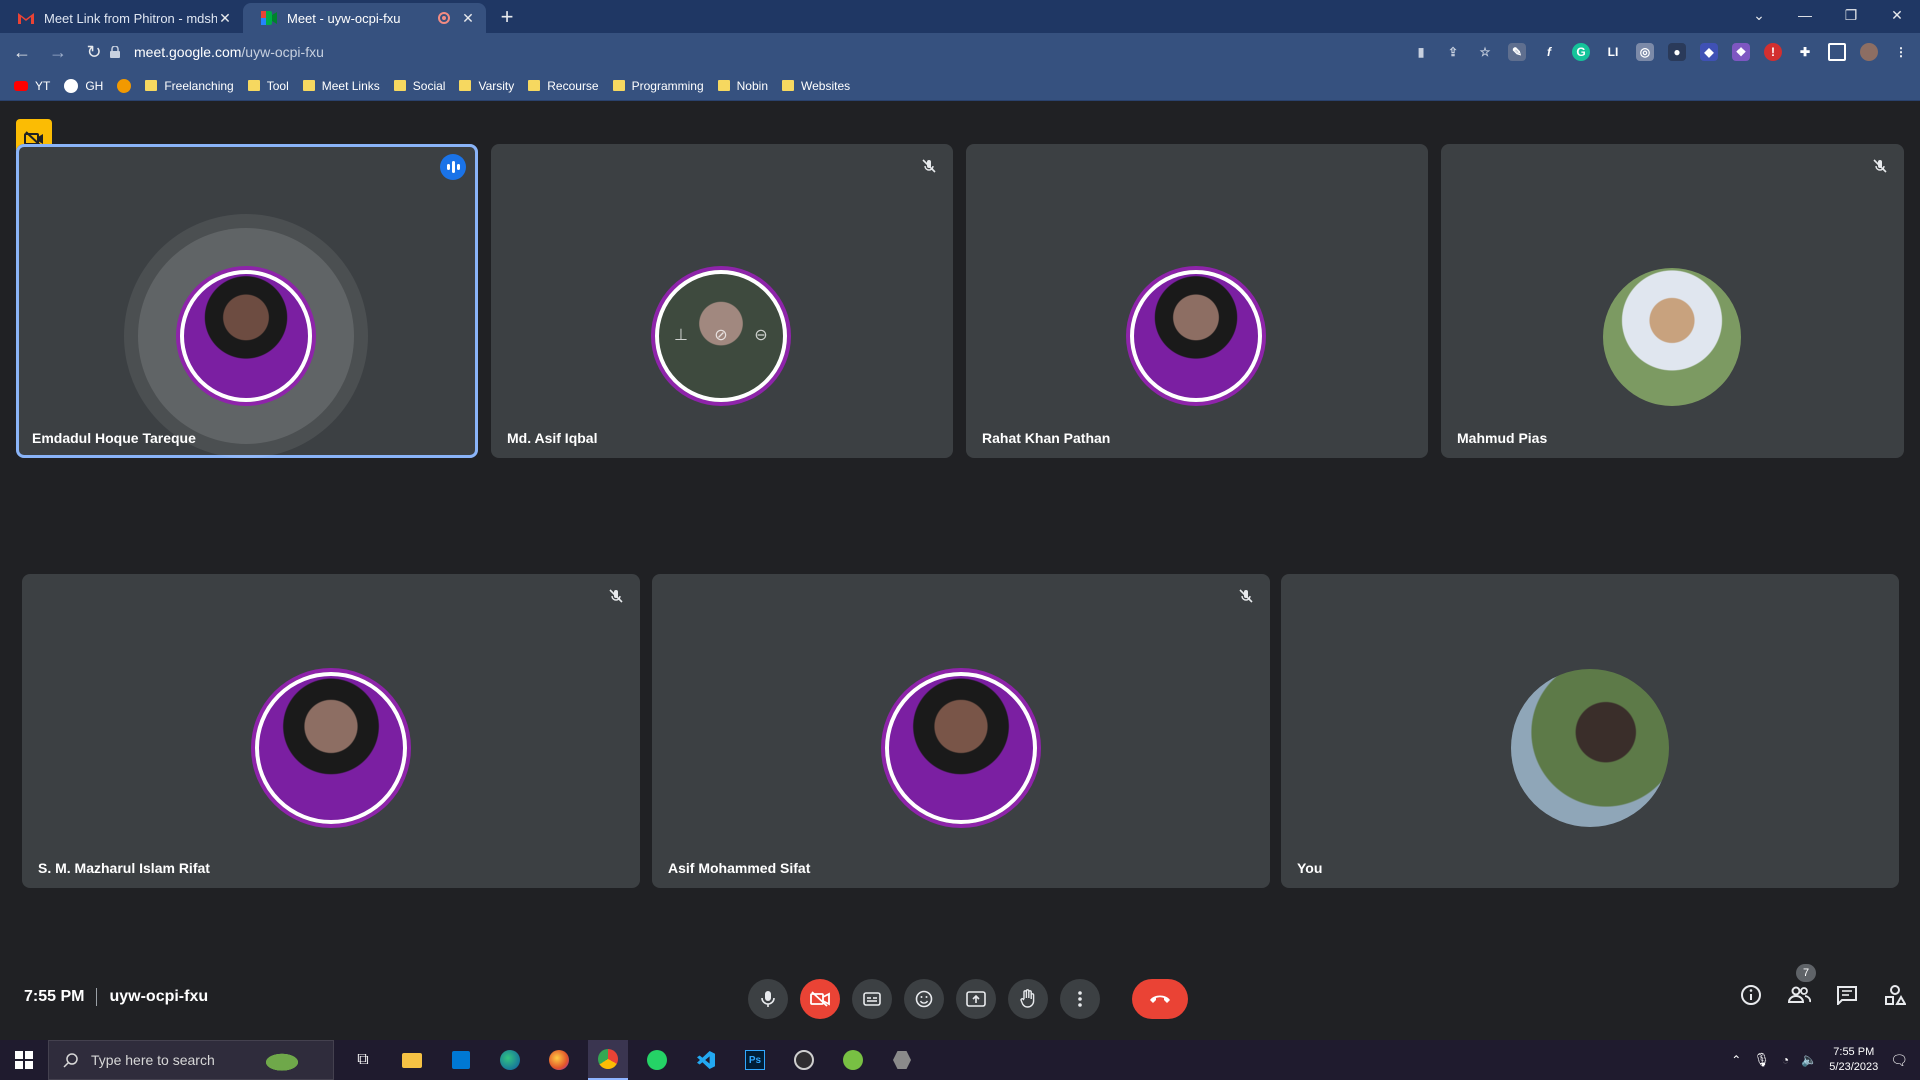 The width and height of the screenshot is (1920, 1080). Describe the element at coordinates (124, 85) in the screenshot. I see `bookmark-gear` at that location.